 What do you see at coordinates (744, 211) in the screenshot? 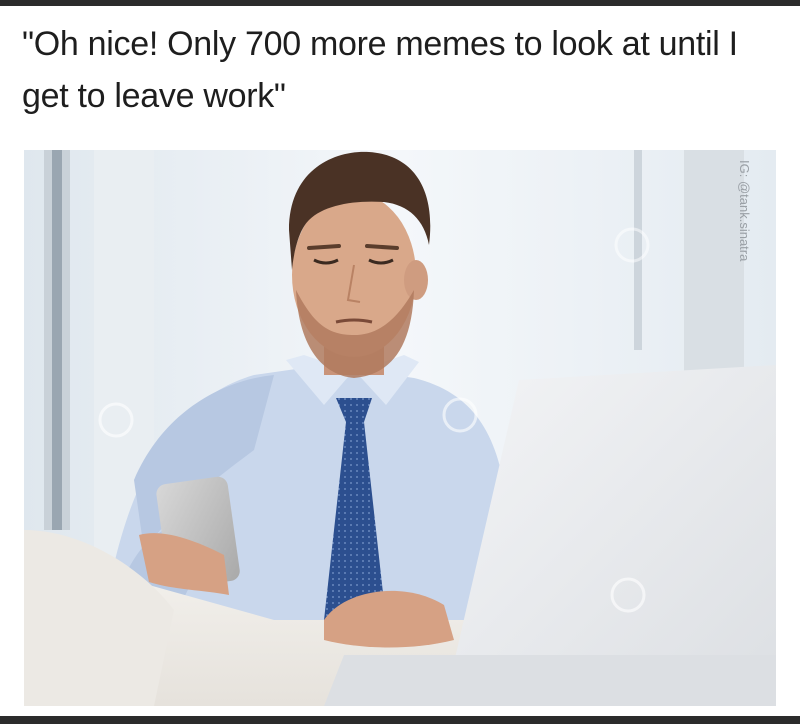
I see `instagram-credit-watermark: IG: @tank.sinatra` at bounding box center [744, 211].